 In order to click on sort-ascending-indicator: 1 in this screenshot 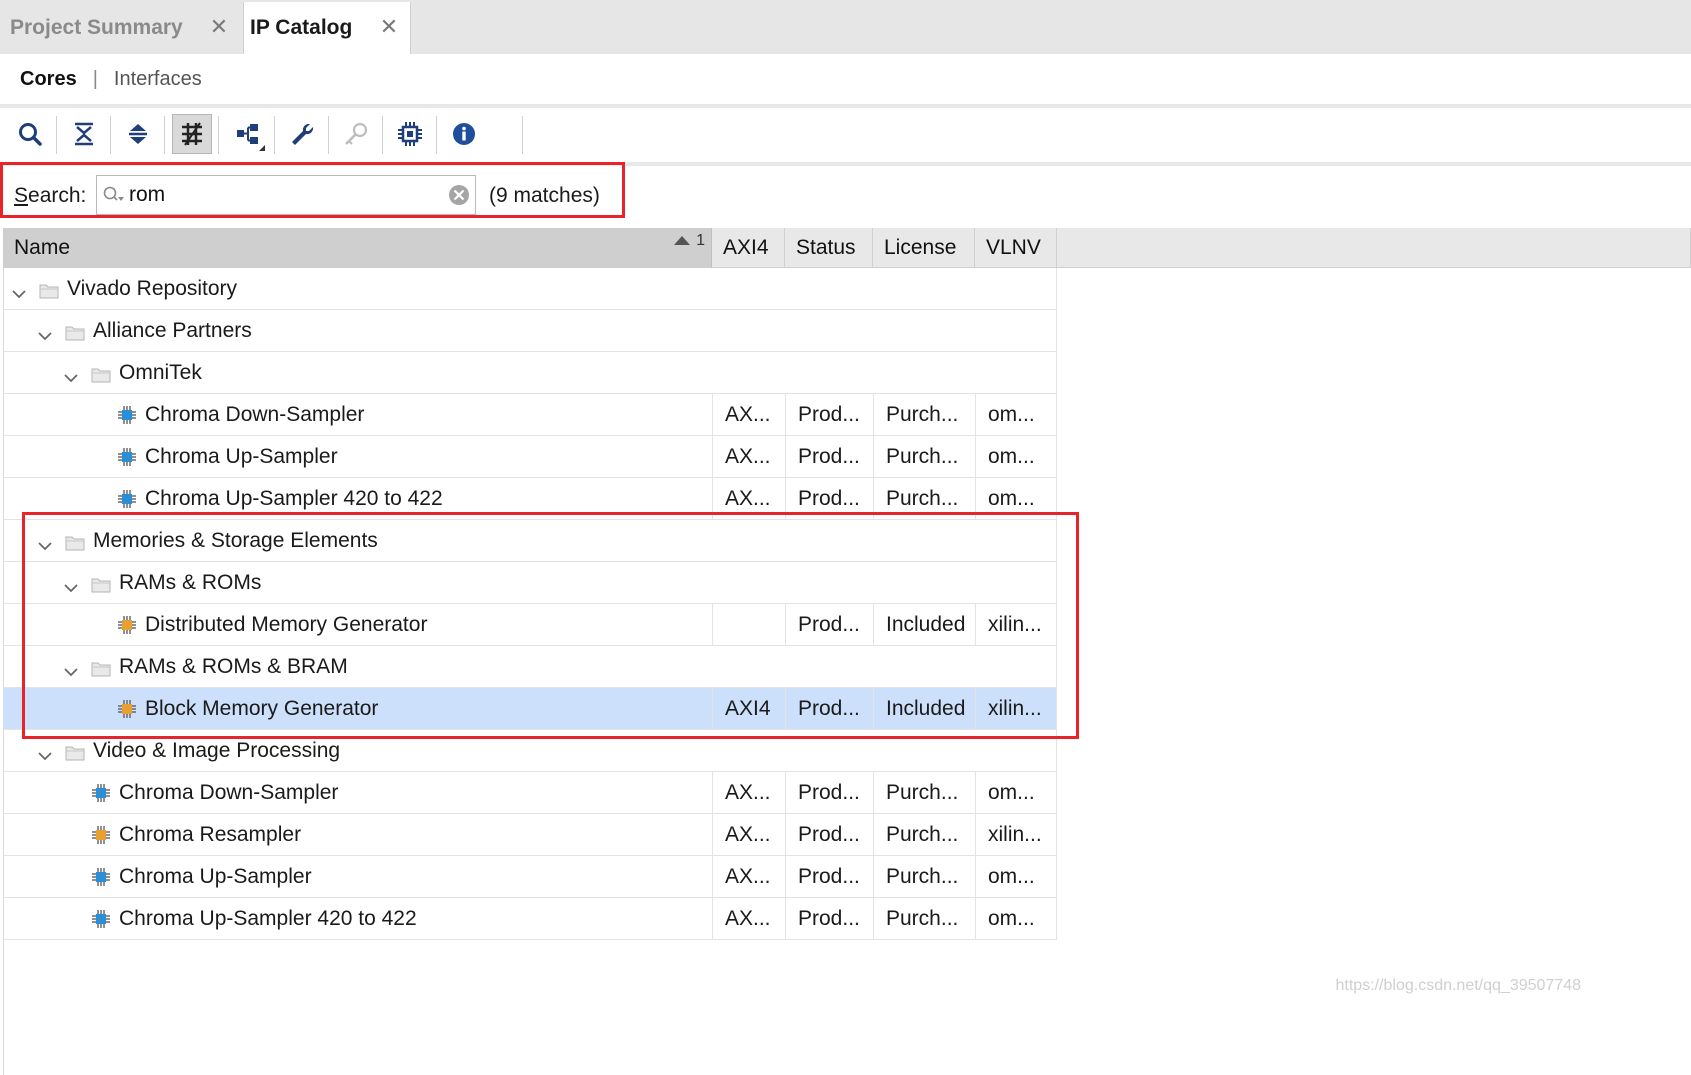, I will do `click(689, 241)`.